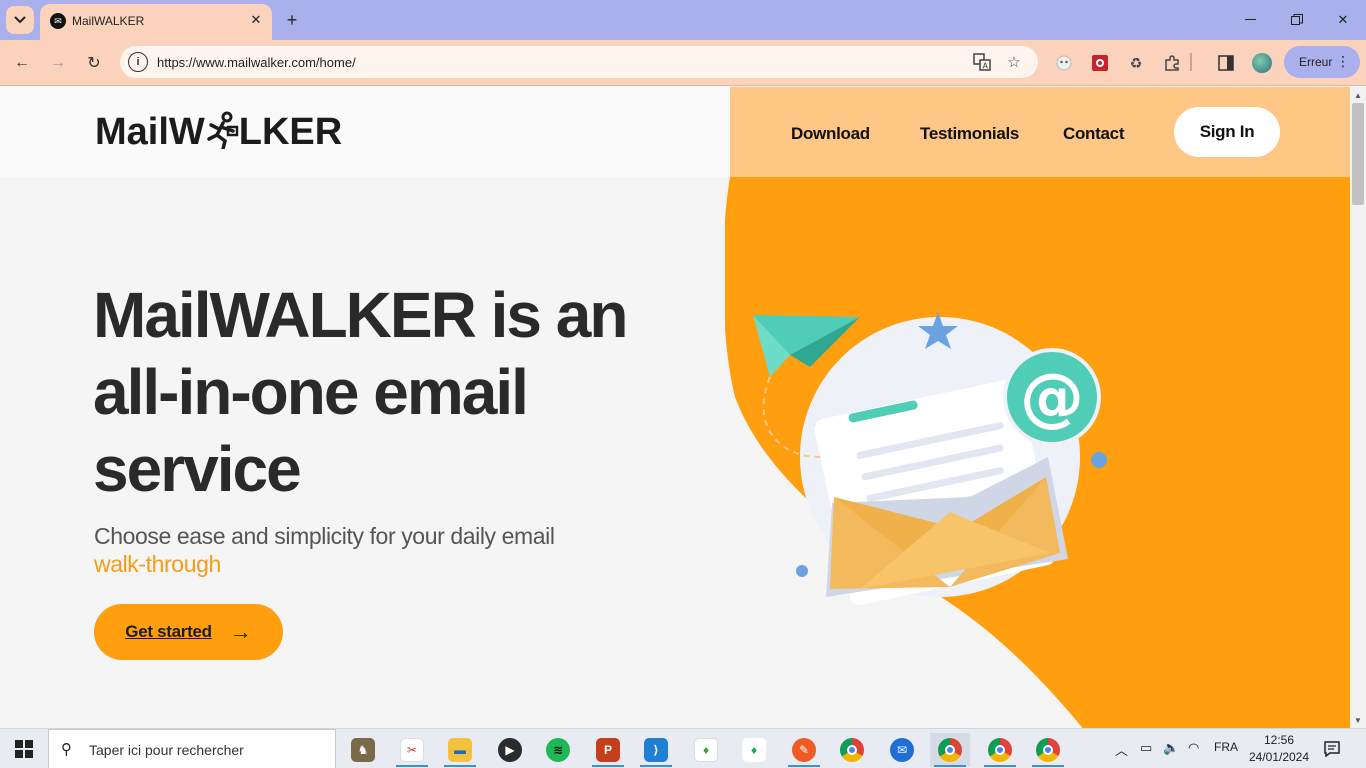  I want to click on page-scrollbar: ▲ ▼, so click(1358, 407).